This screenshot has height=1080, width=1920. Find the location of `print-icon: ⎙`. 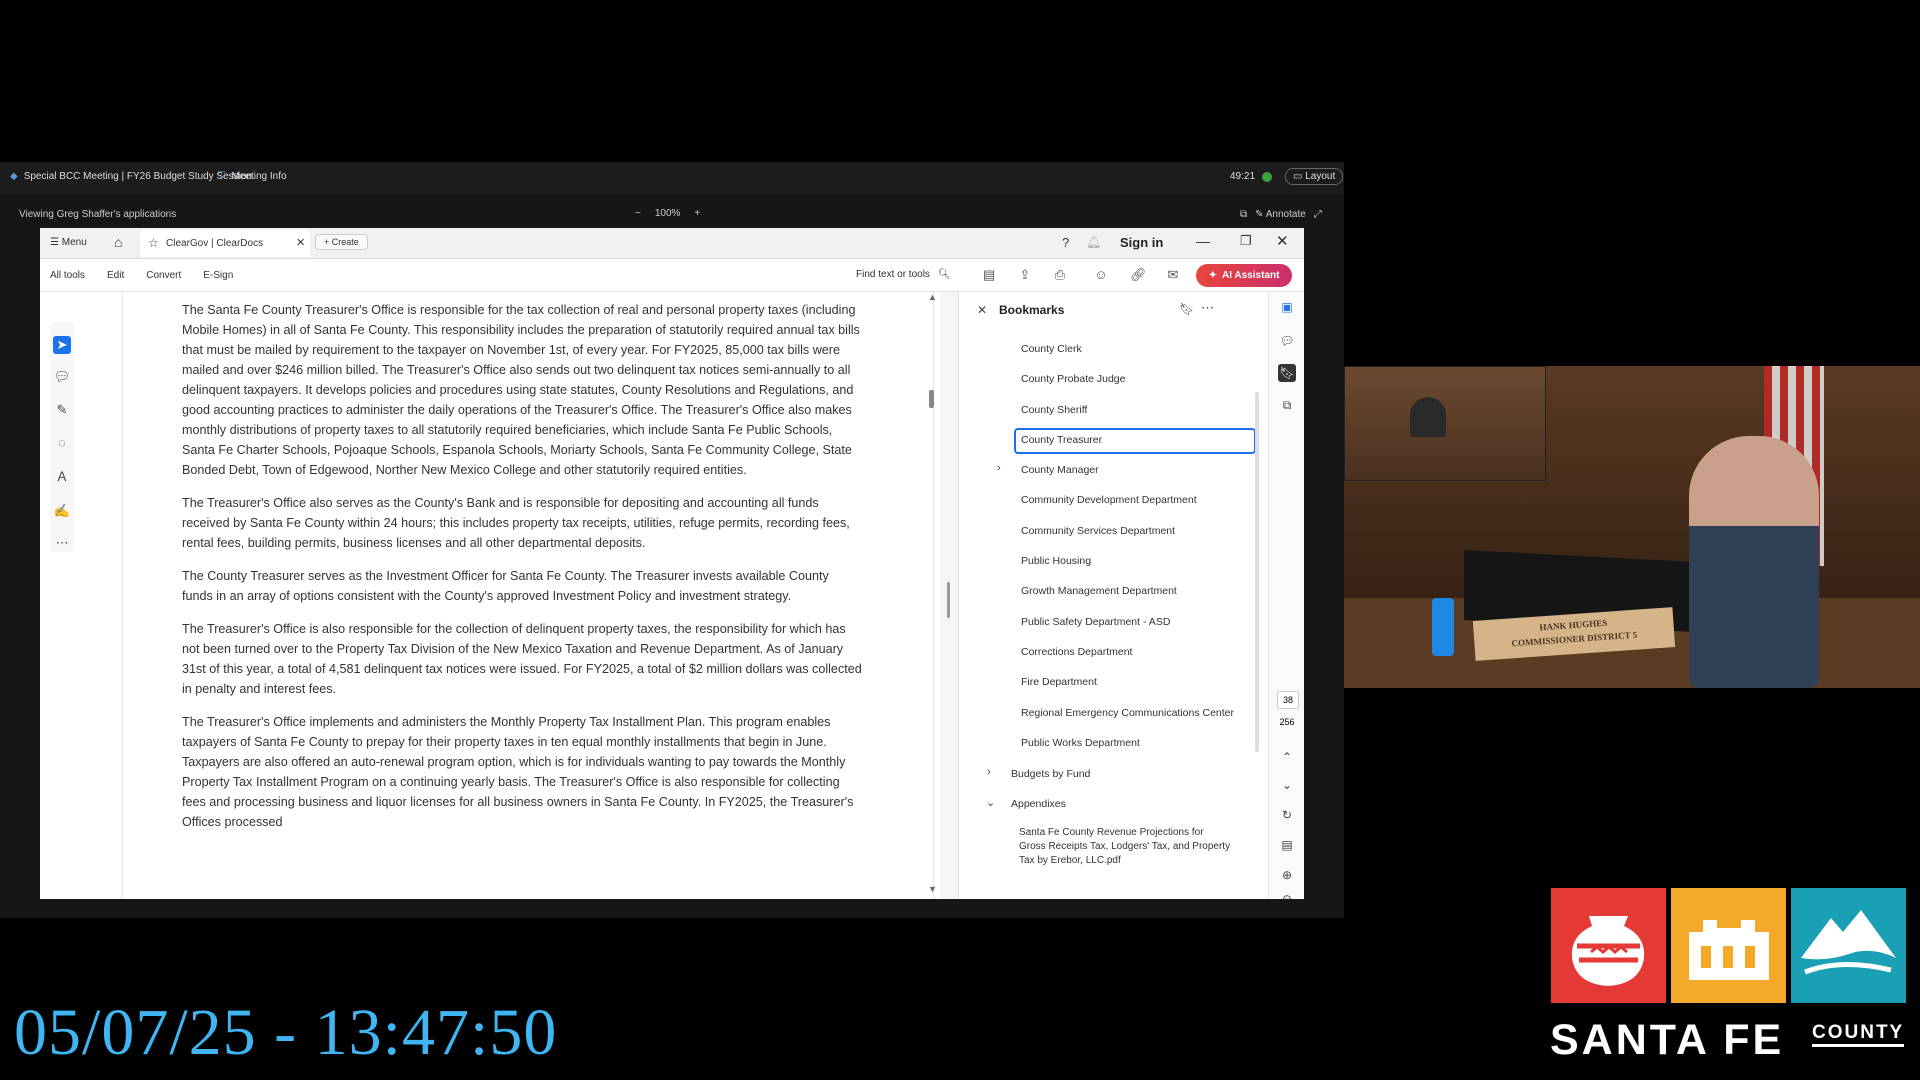

print-icon: ⎙ is located at coordinates (1060, 275).